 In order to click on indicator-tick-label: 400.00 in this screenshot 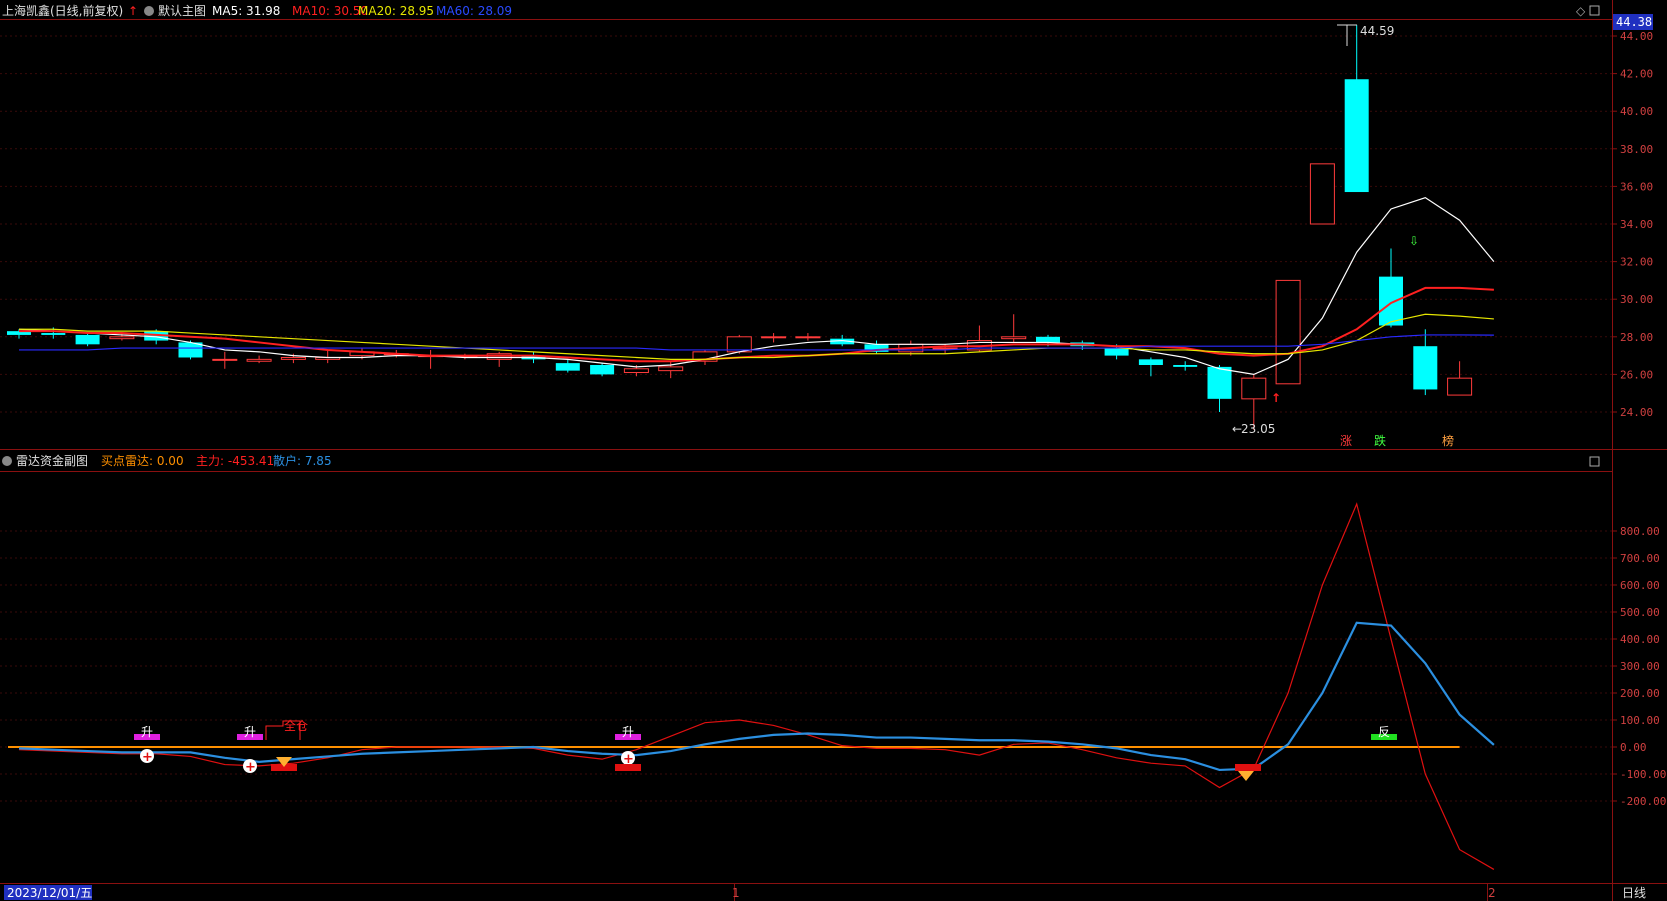, I will do `click(1640, 639)`.